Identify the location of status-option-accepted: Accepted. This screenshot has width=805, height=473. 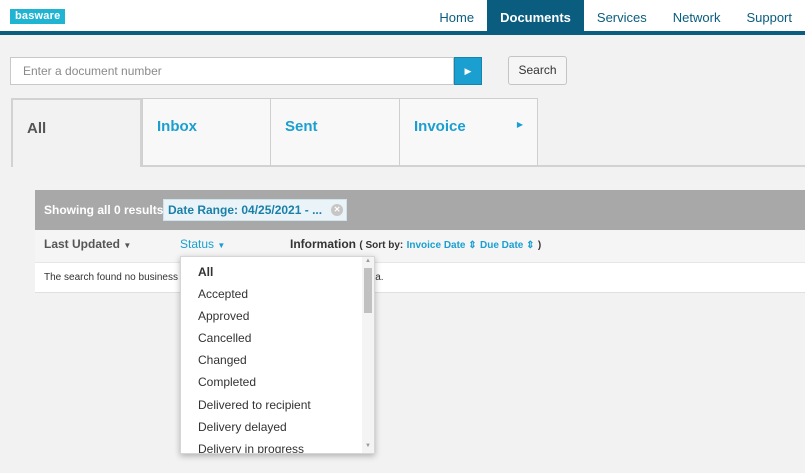
(223, 294).